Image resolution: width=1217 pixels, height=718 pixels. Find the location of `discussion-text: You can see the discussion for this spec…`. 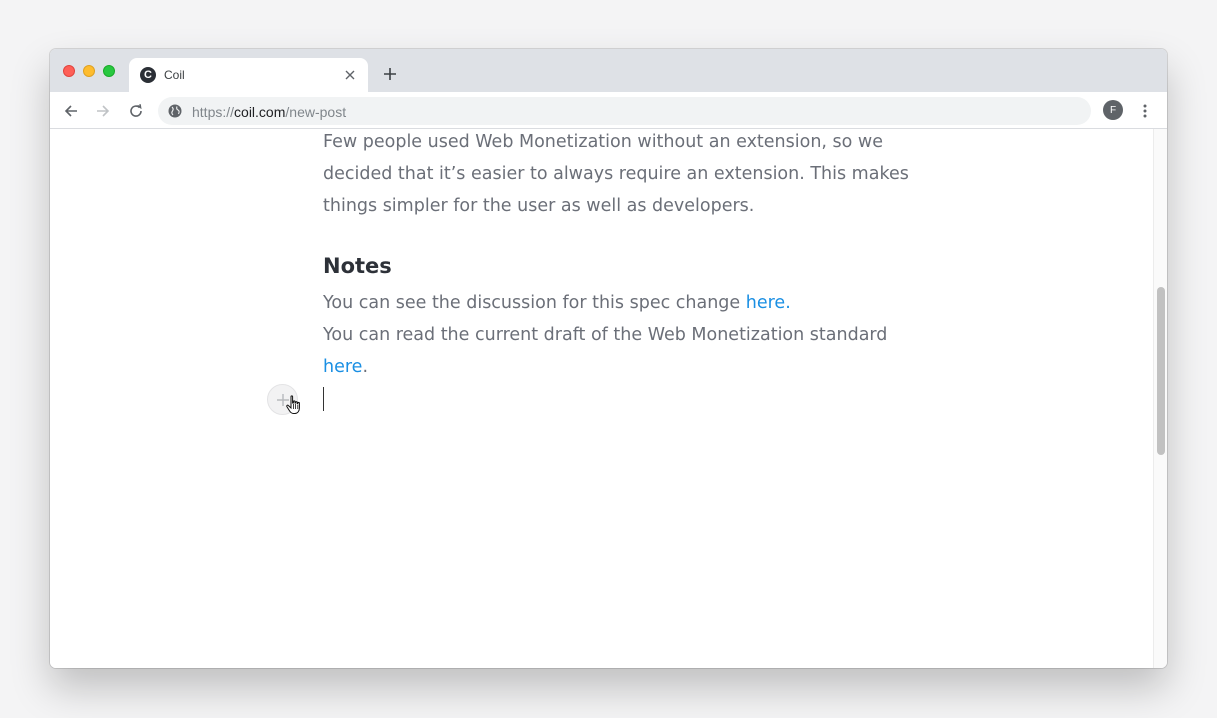

discussion-text: You can see the discussion for this spec… is located at coordinates (534, 303).